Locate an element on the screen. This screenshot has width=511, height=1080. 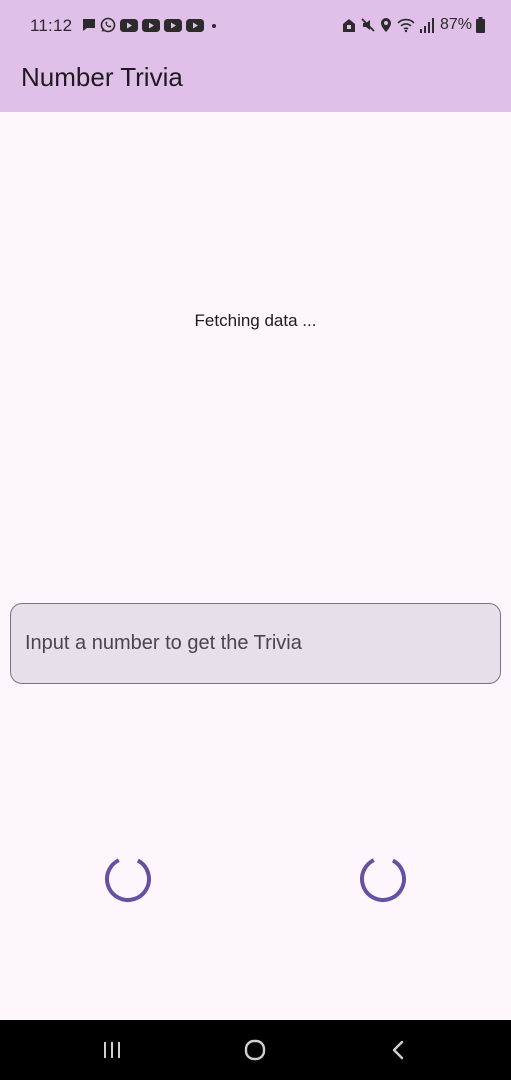
signal-icon is located at coordinates (426, 25).